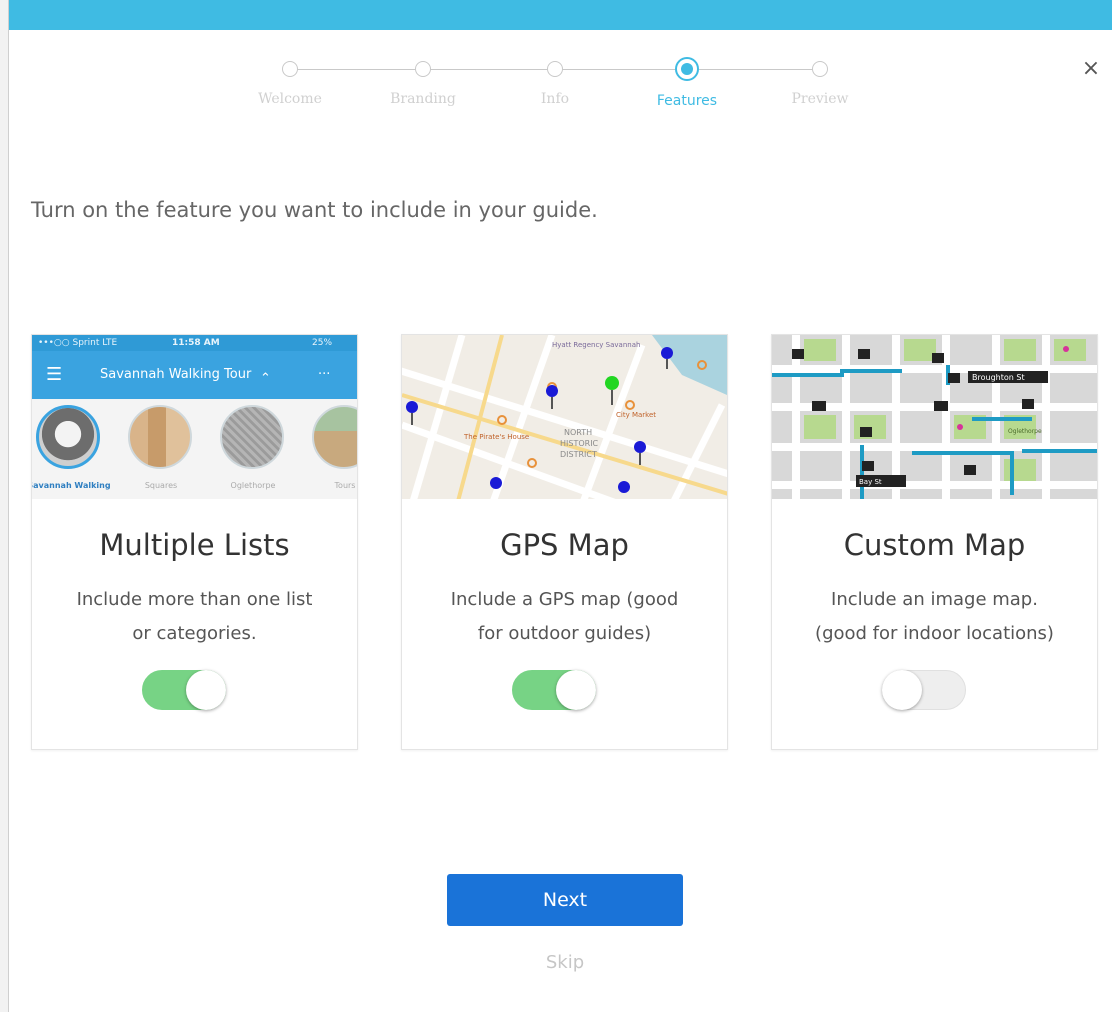 The image size is (1112, 1012). I want to click on map-label: Broughton St, so click(998, 377).